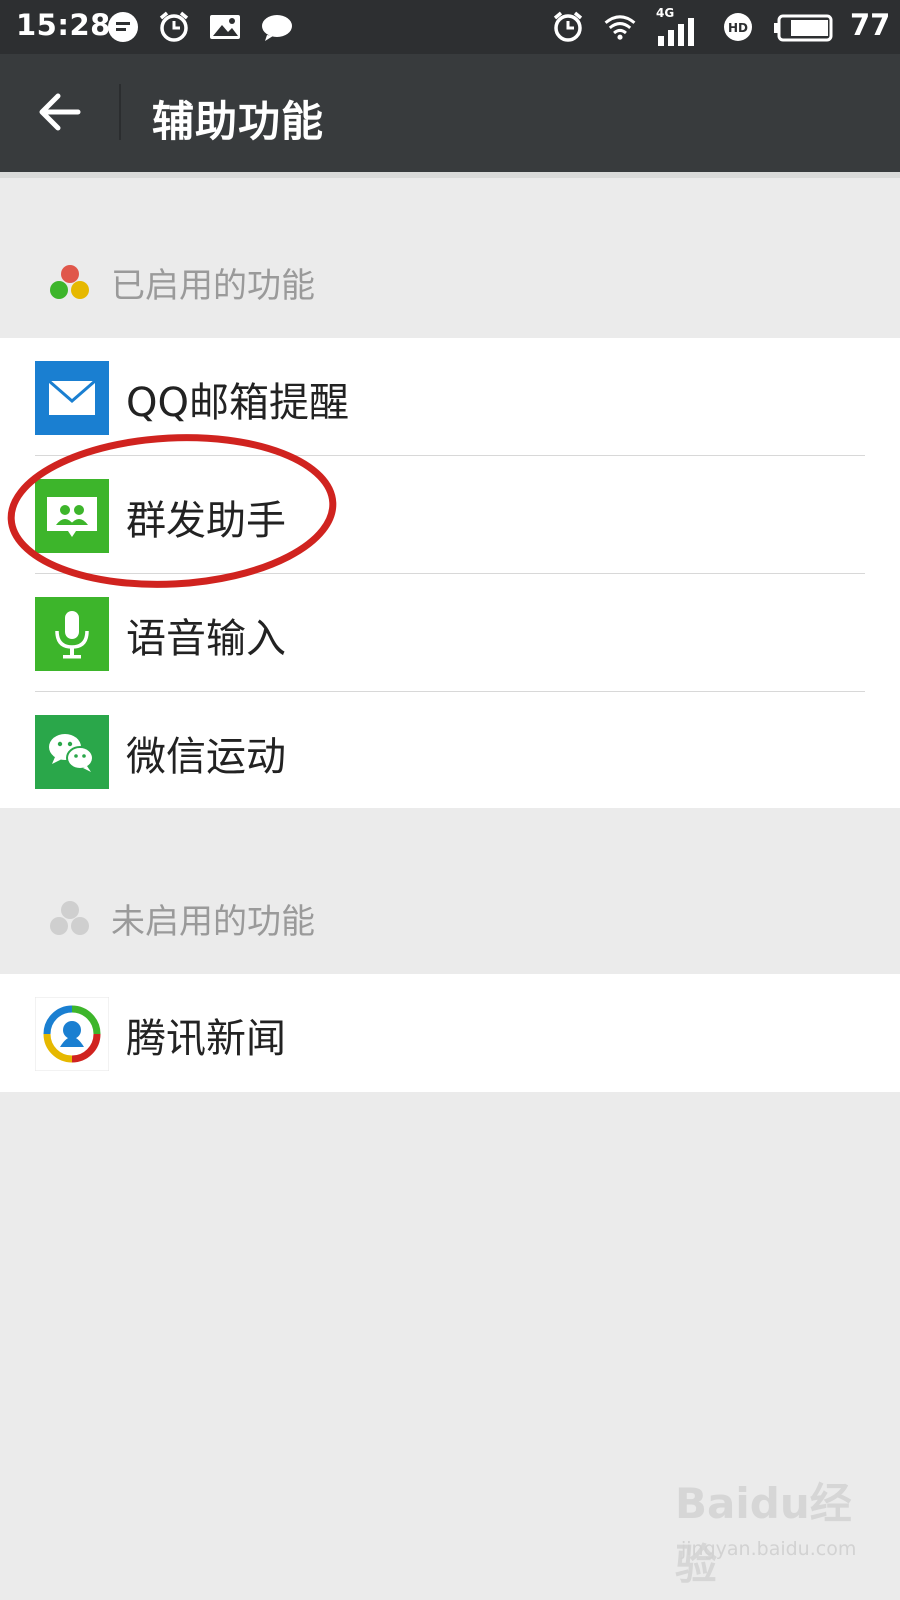 Image resolution: width=900 pixels, height=1600 pixels. I want to click on list-item-label: 腾讯新闻, so click(206, 1039).